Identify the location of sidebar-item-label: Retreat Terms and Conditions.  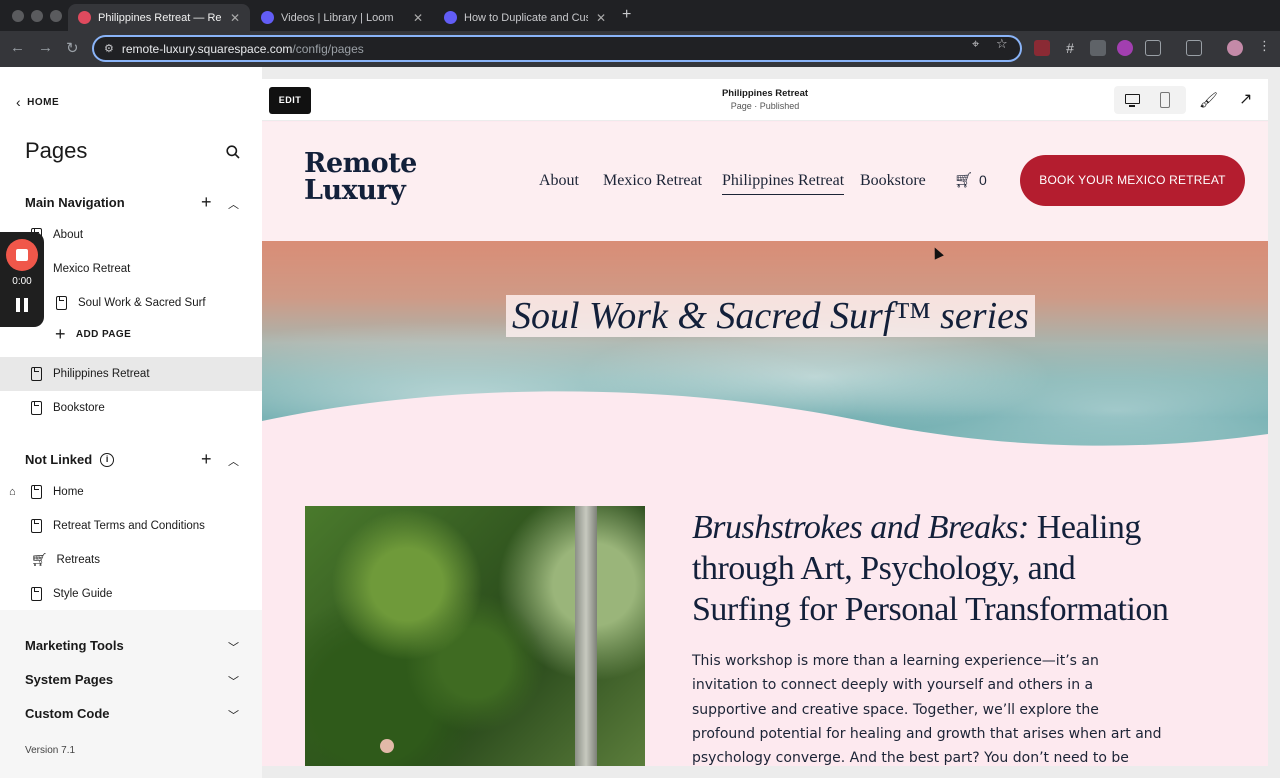
(129, 526).